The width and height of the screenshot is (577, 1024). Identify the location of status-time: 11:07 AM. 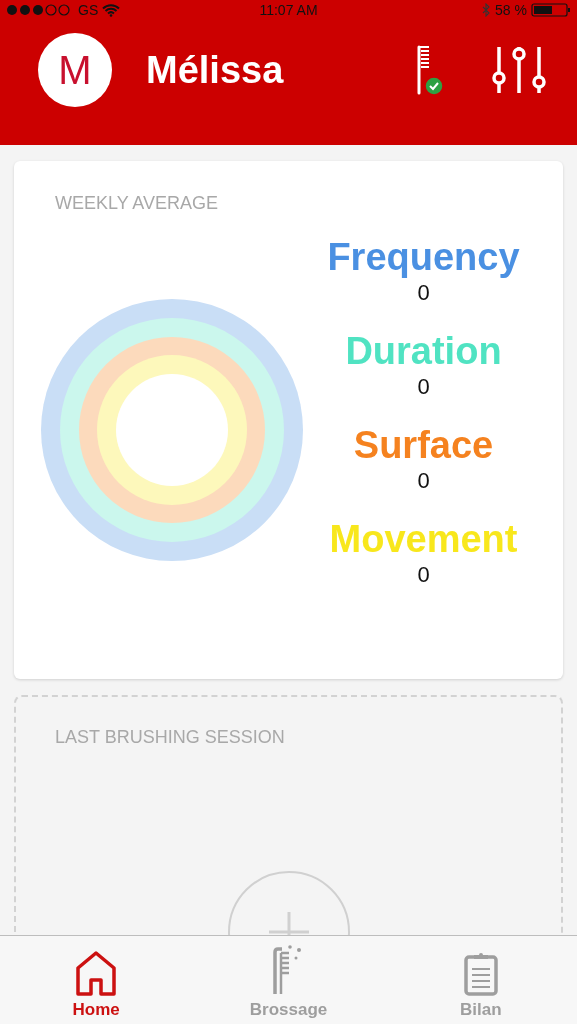
(288, 10).